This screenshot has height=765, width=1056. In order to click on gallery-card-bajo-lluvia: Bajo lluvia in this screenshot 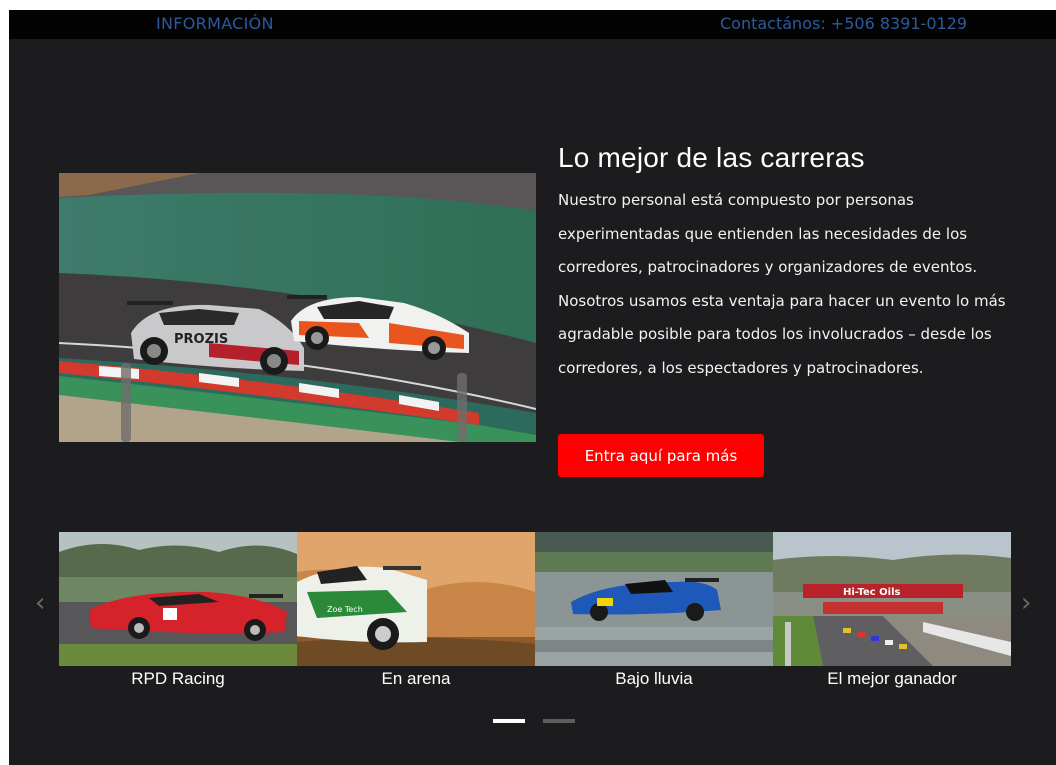, I will do `click(654, 612)`.